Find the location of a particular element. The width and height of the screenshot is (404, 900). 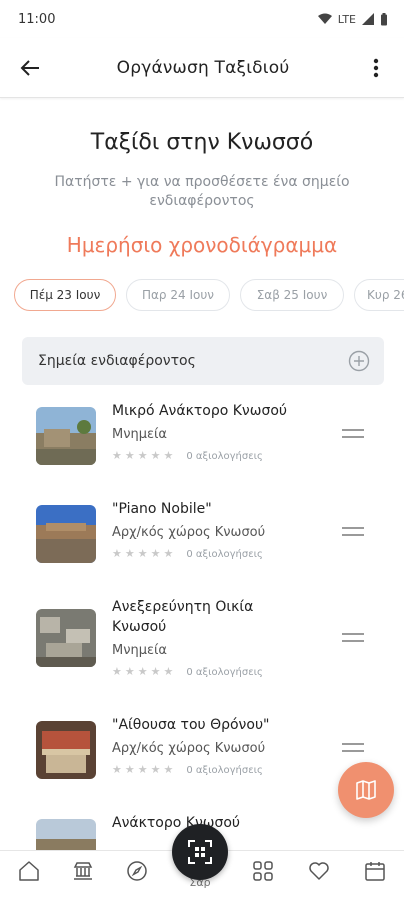

arrow-back-icon is located at coordinates (30, 68).